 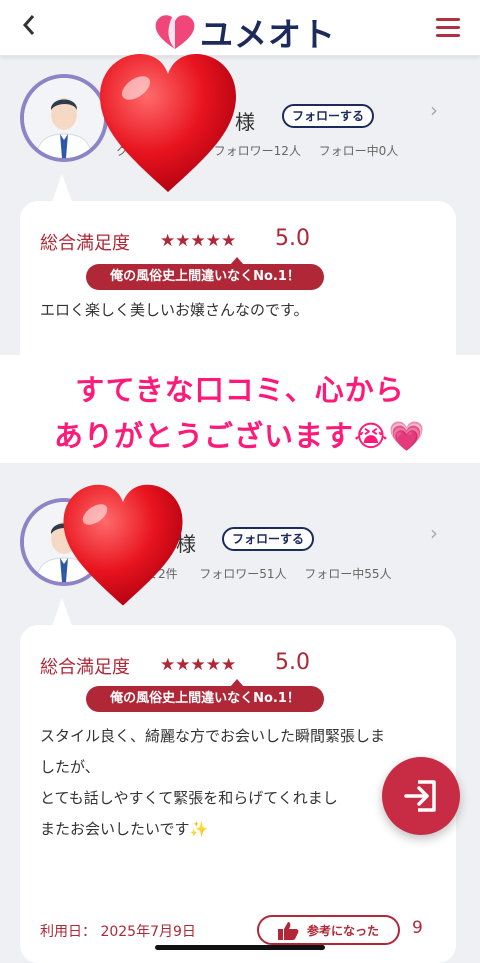 What do you see at coordinates (175, 32) in the screenshot?
I see `heart-logo-icon` at bounding box center [175, 32].